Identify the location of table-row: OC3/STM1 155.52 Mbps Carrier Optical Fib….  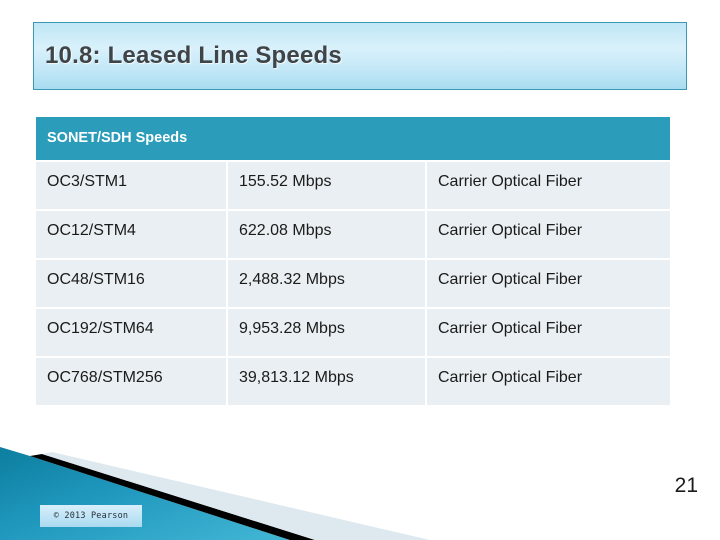
(353, 184).